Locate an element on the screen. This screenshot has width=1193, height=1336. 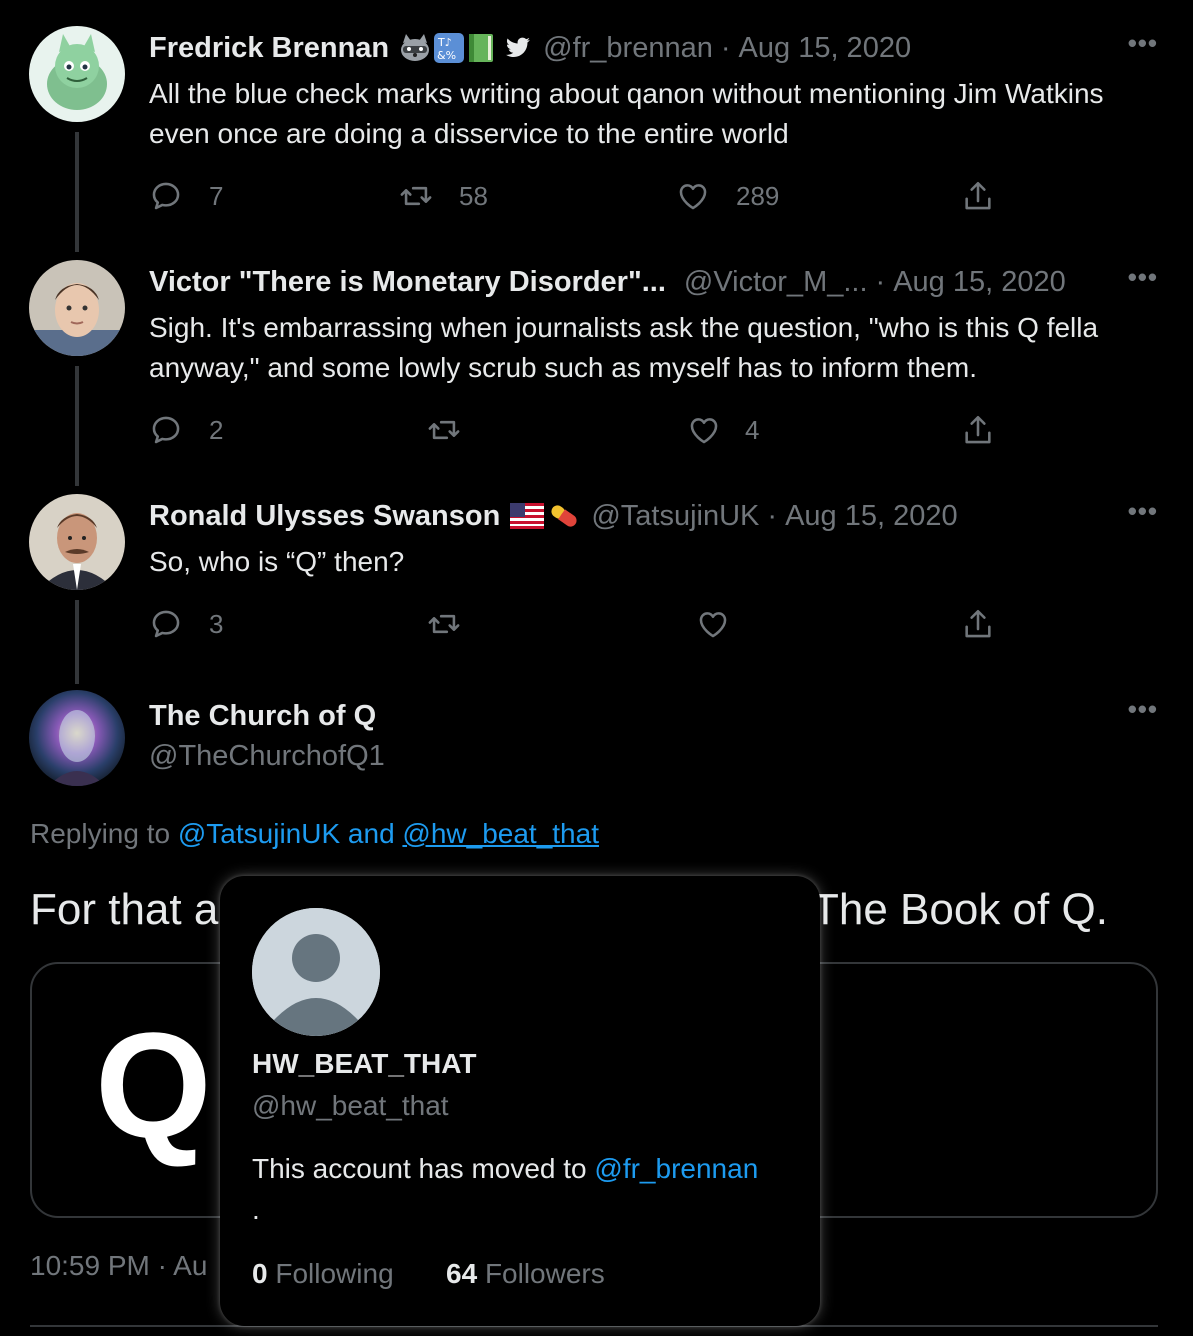
like-count: 4 is located at coordinates (752, 429).